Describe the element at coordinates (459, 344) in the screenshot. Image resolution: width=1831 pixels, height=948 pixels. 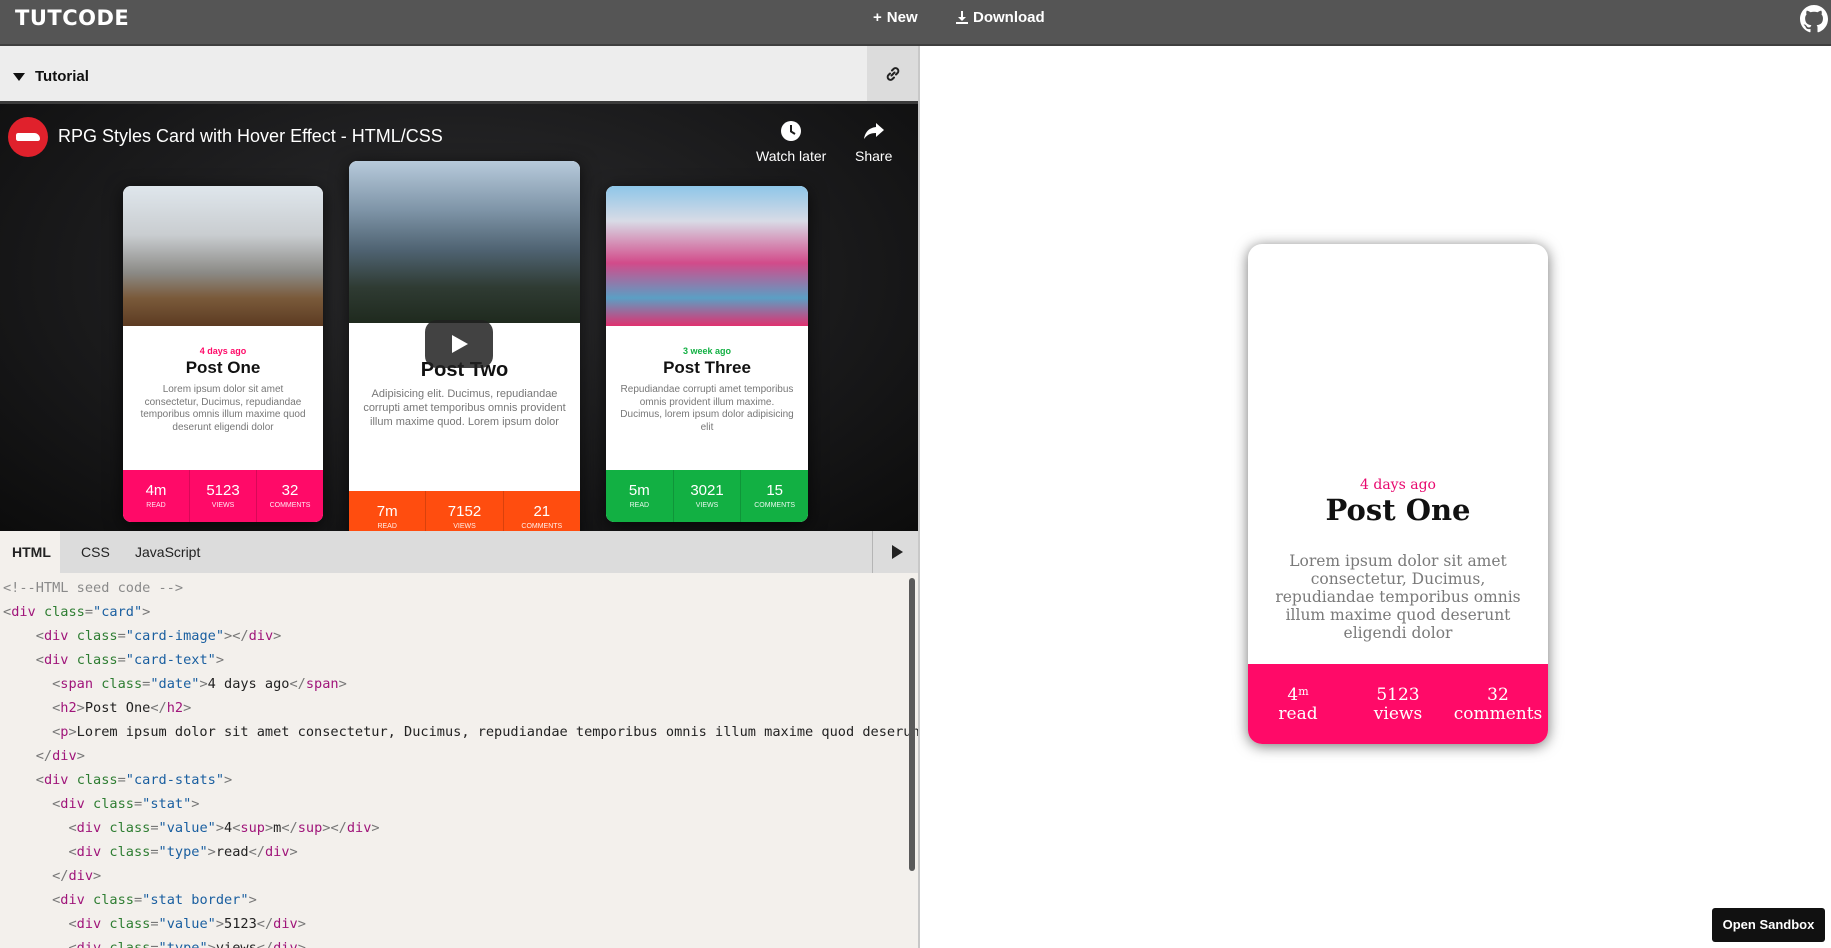
I see `play-video-button` at that location.